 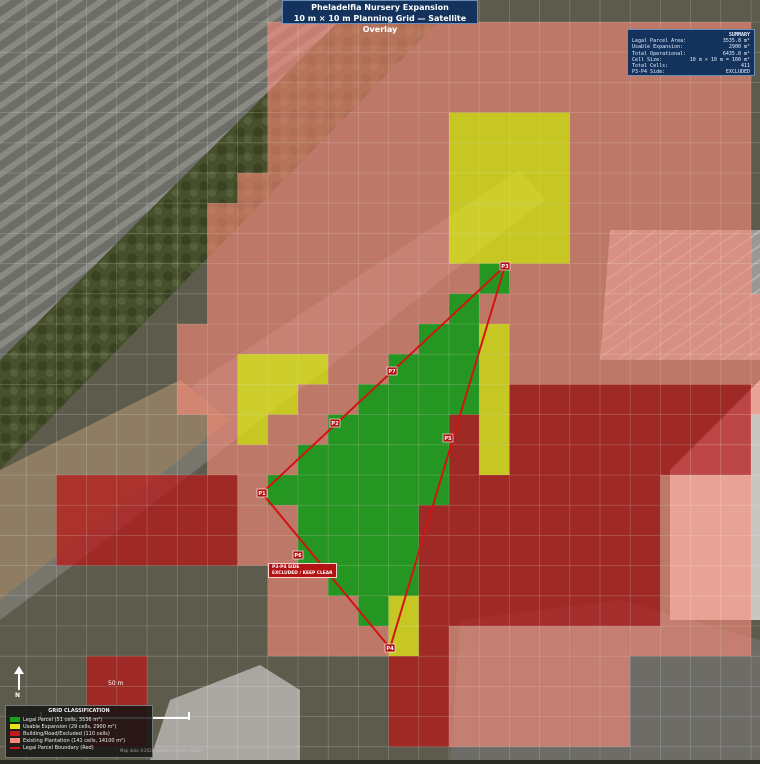 I want to click on vertex-marker-p2: P2, so click(x=335, y=423).